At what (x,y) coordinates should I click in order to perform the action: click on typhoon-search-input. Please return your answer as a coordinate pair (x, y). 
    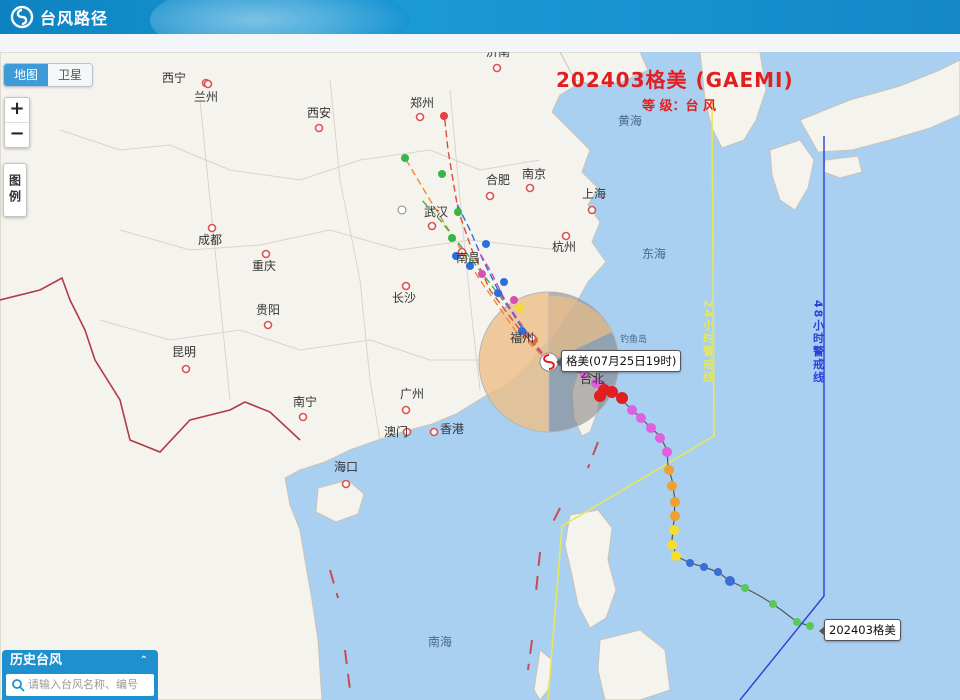
    Looking at the image, I should click on (88, 684).